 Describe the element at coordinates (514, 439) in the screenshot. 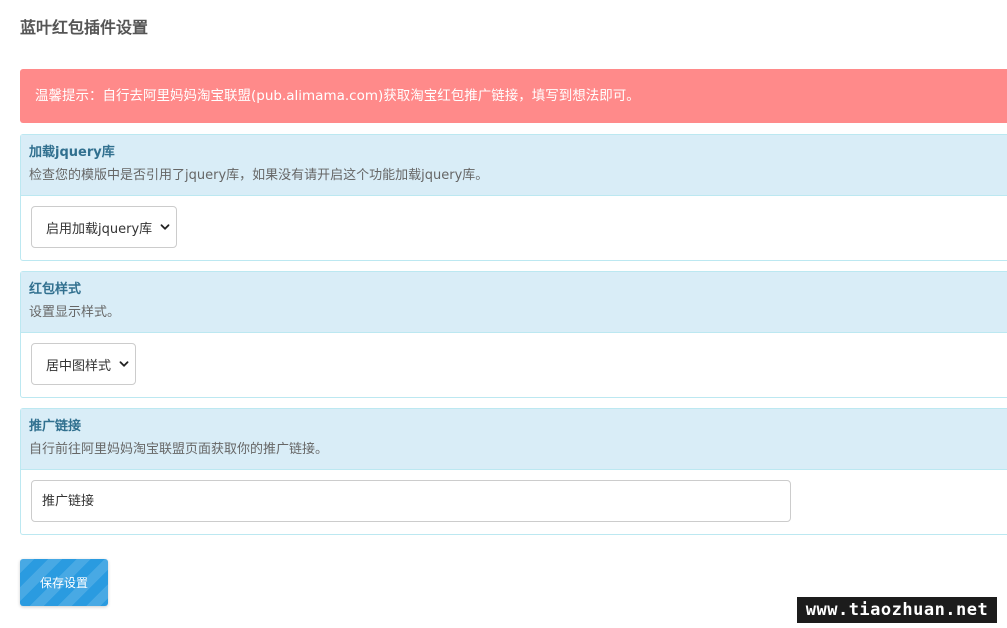

I see `link-panel-heading: 推广链接 自行前往阿里妈妈淘宝联盟页面获取你的推广链接。` at that location.